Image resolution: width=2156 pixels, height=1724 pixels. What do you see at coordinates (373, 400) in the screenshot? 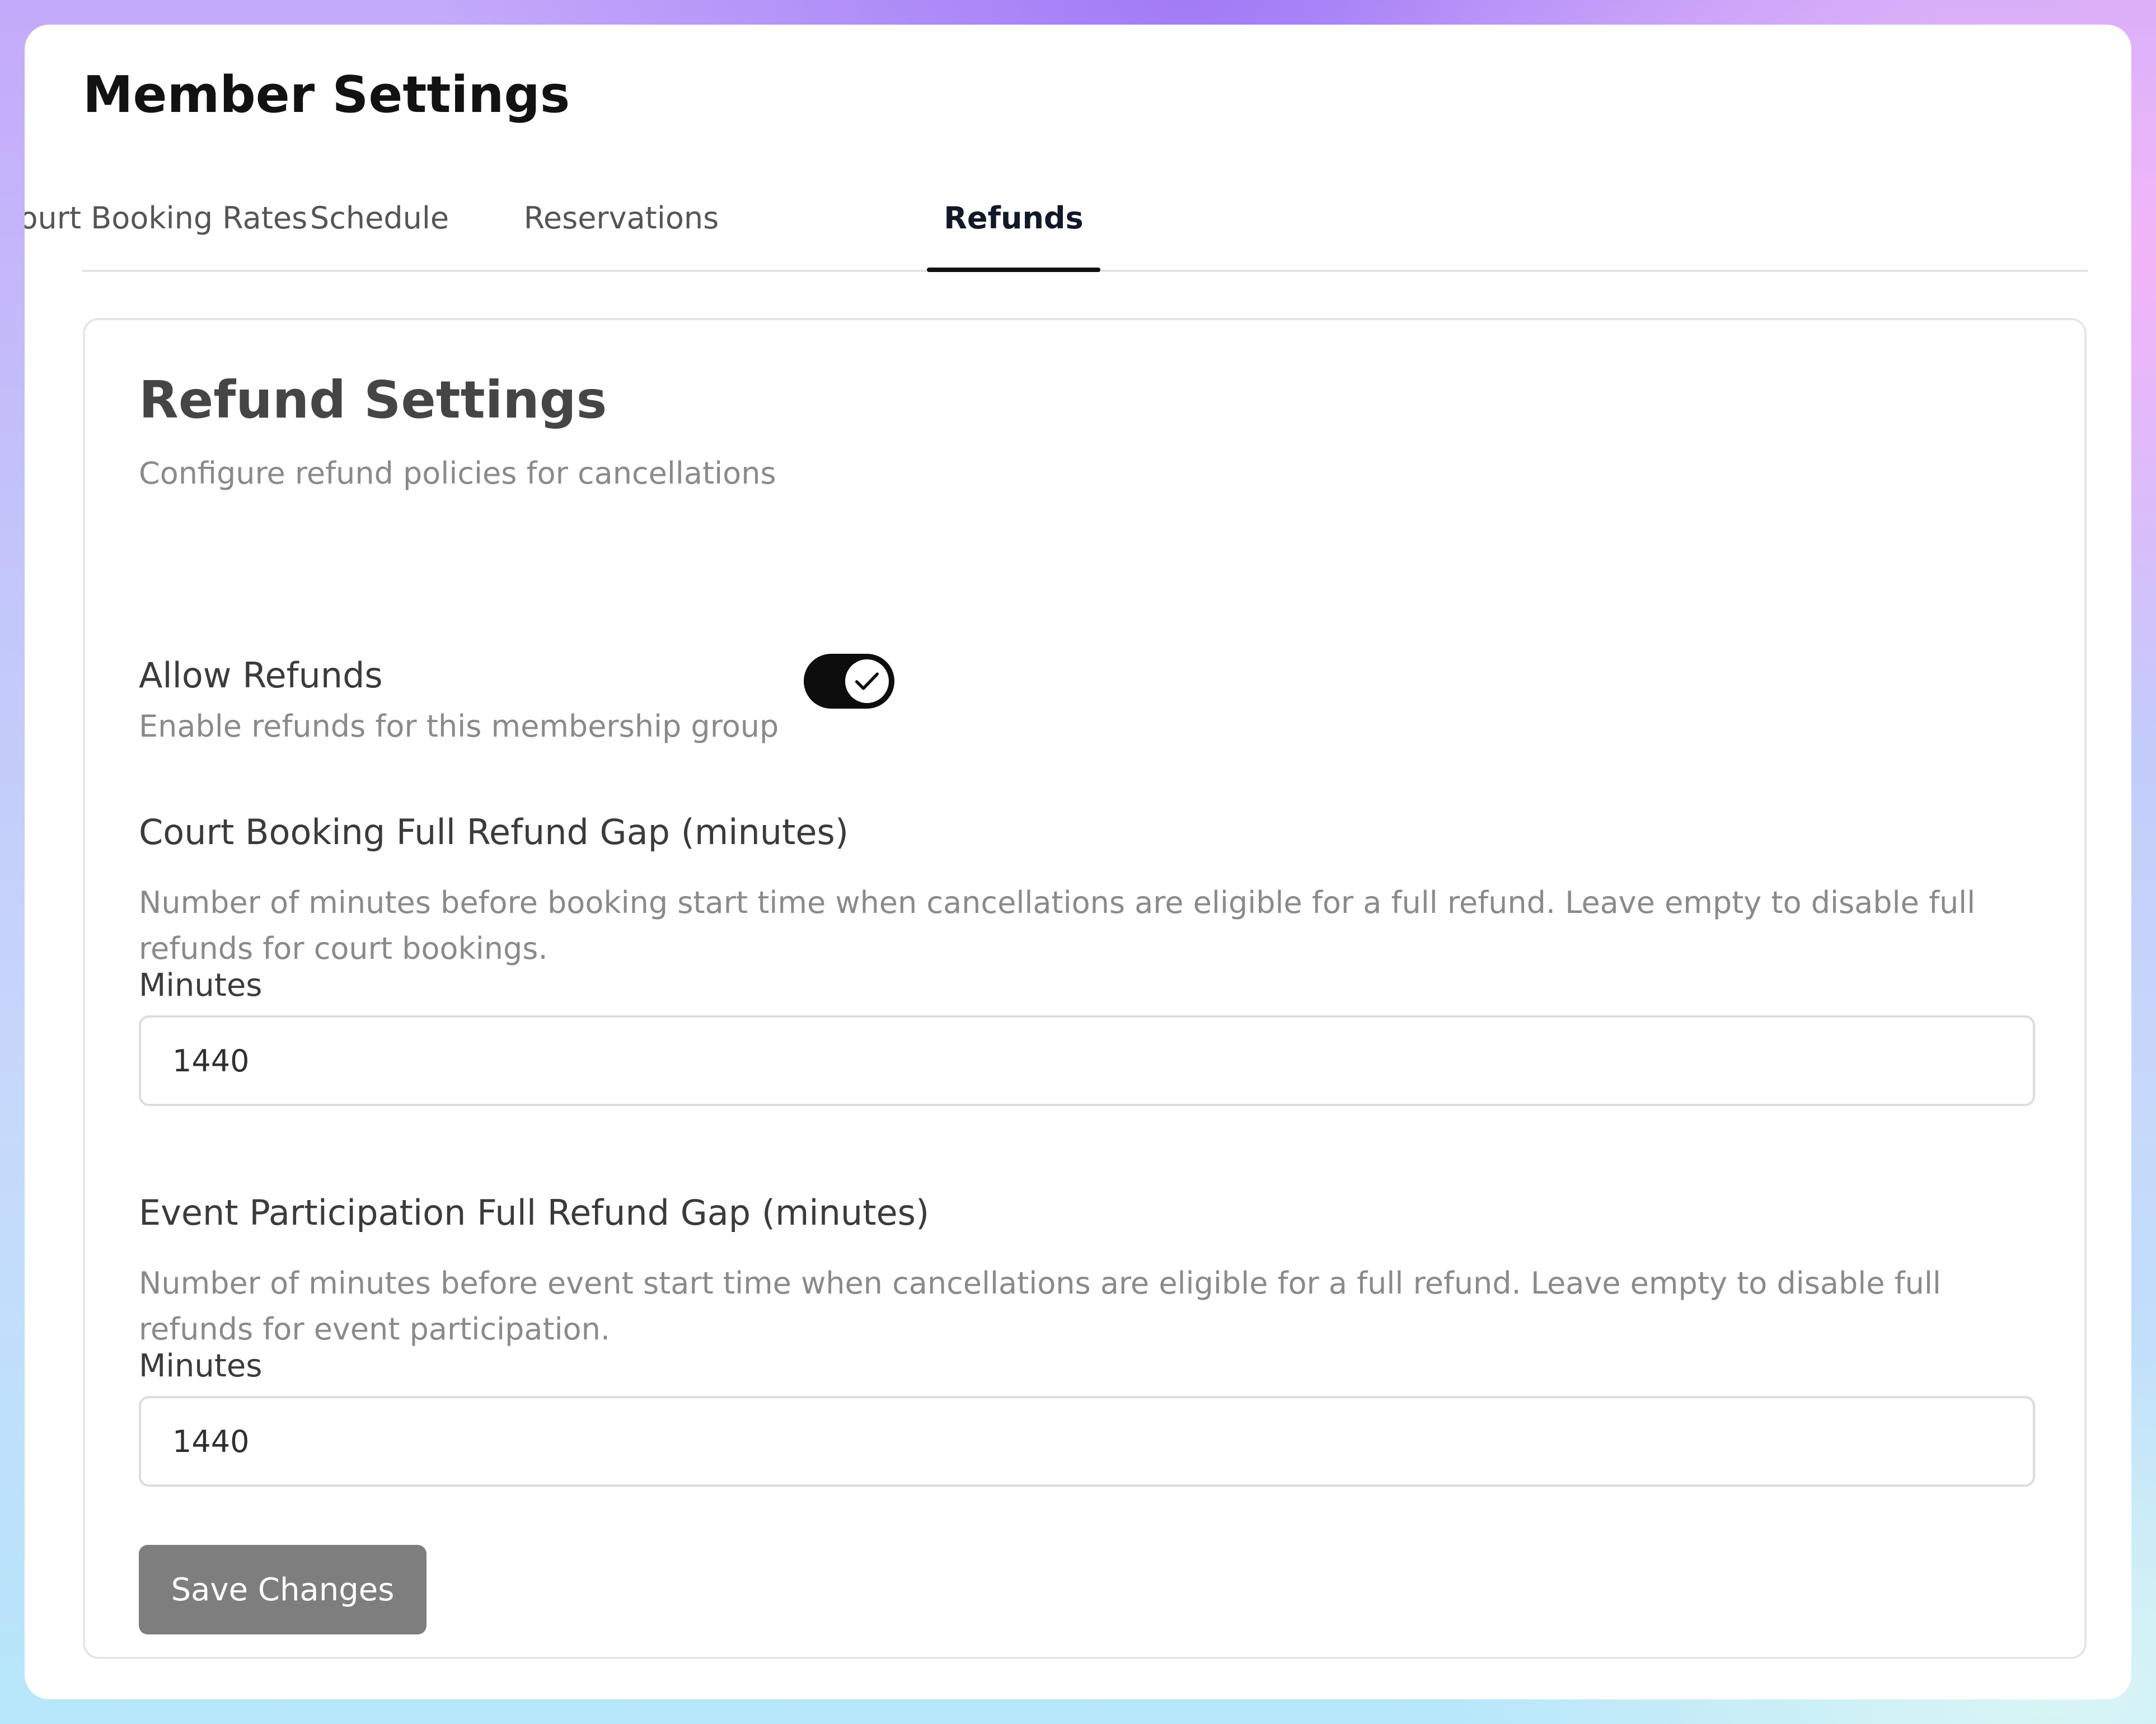
I see `card-title: Refund Settings` at bounding box center [373, 400].